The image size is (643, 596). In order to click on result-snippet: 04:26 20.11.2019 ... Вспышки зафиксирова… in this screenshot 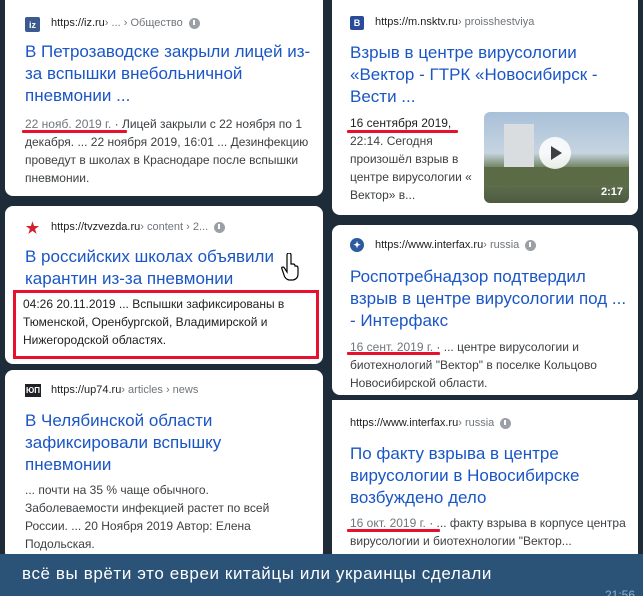, I will do `click(154, 322)`.